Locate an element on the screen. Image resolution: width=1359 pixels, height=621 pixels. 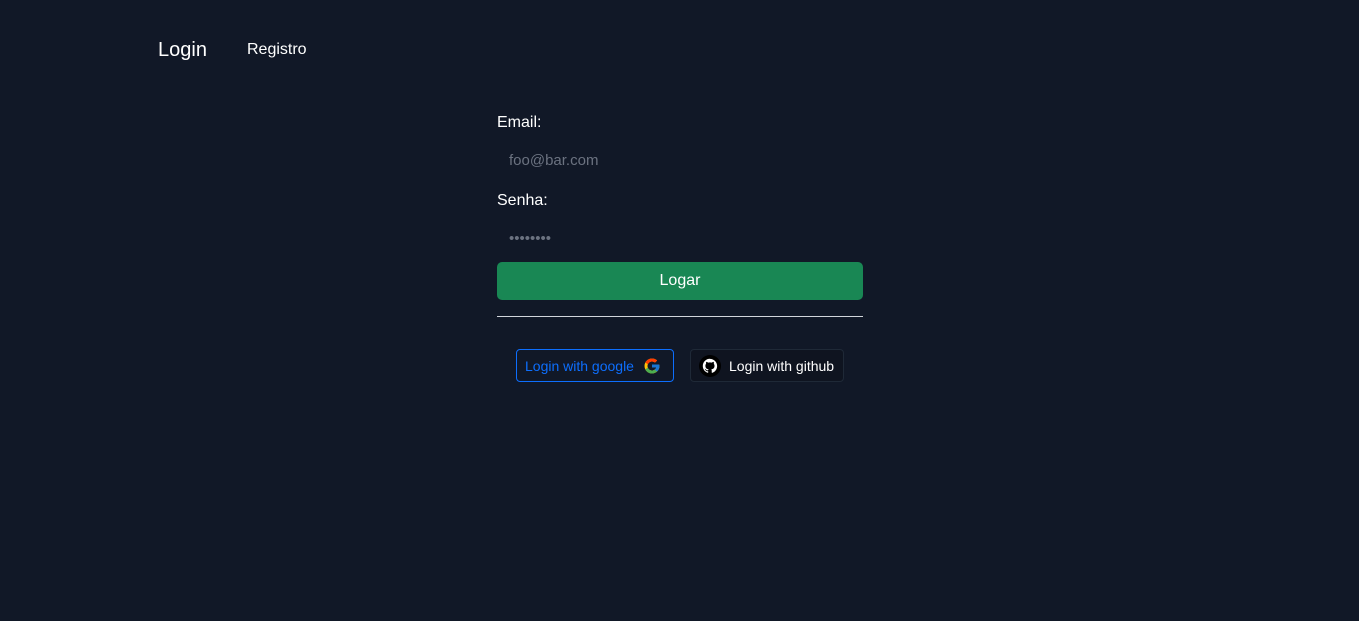
login-submit-button: Logar is located at coordinates (680, 281).